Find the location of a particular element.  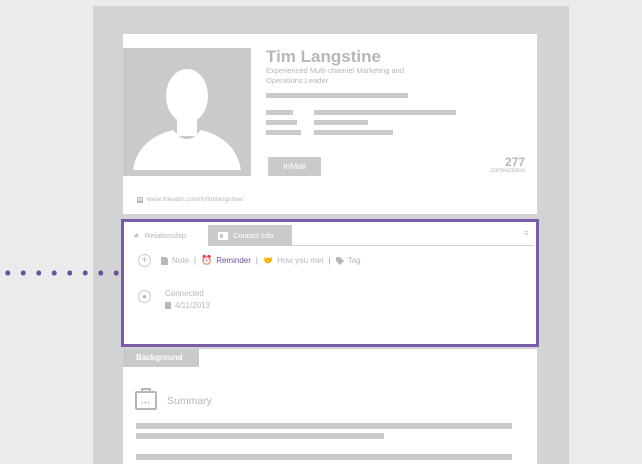

tab-divider is located at coordinates (413, 245).